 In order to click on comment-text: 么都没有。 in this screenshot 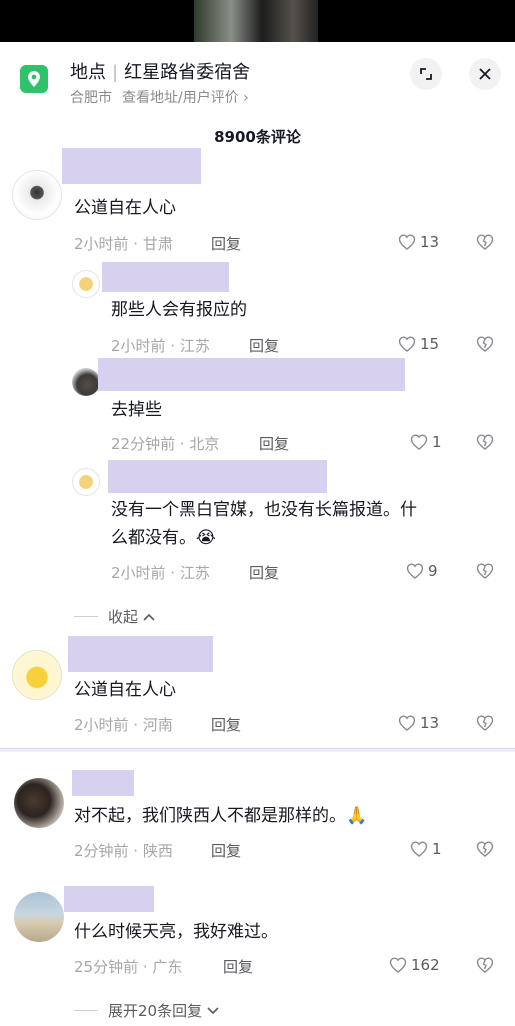, I will do `click(153, 538)`.